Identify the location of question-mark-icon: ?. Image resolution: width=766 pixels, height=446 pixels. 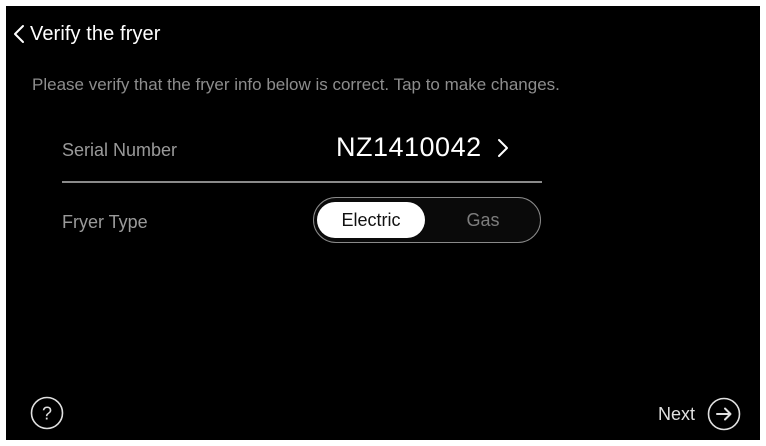
(47, 414).